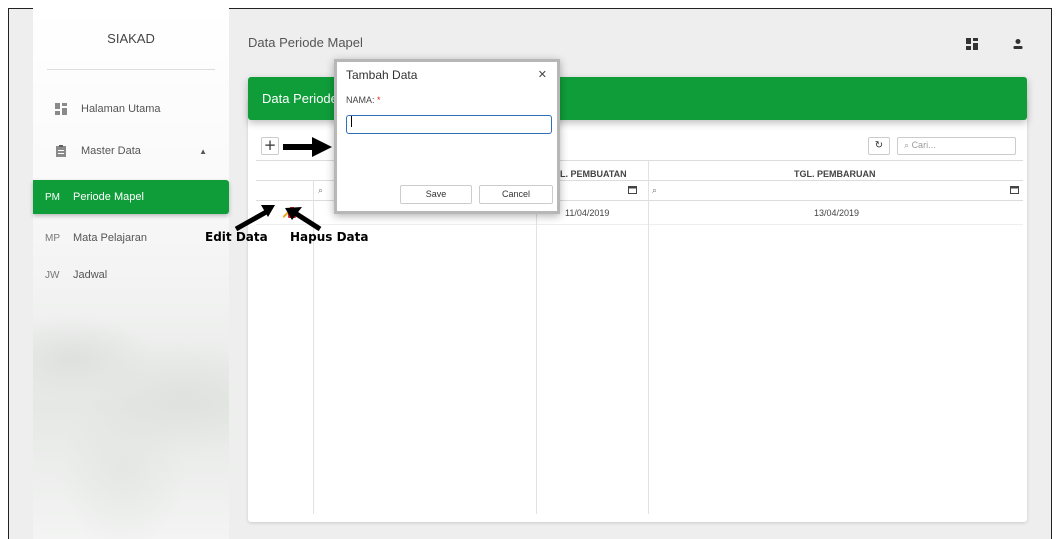  I want to click on required-mark: *, so click(379, 100).